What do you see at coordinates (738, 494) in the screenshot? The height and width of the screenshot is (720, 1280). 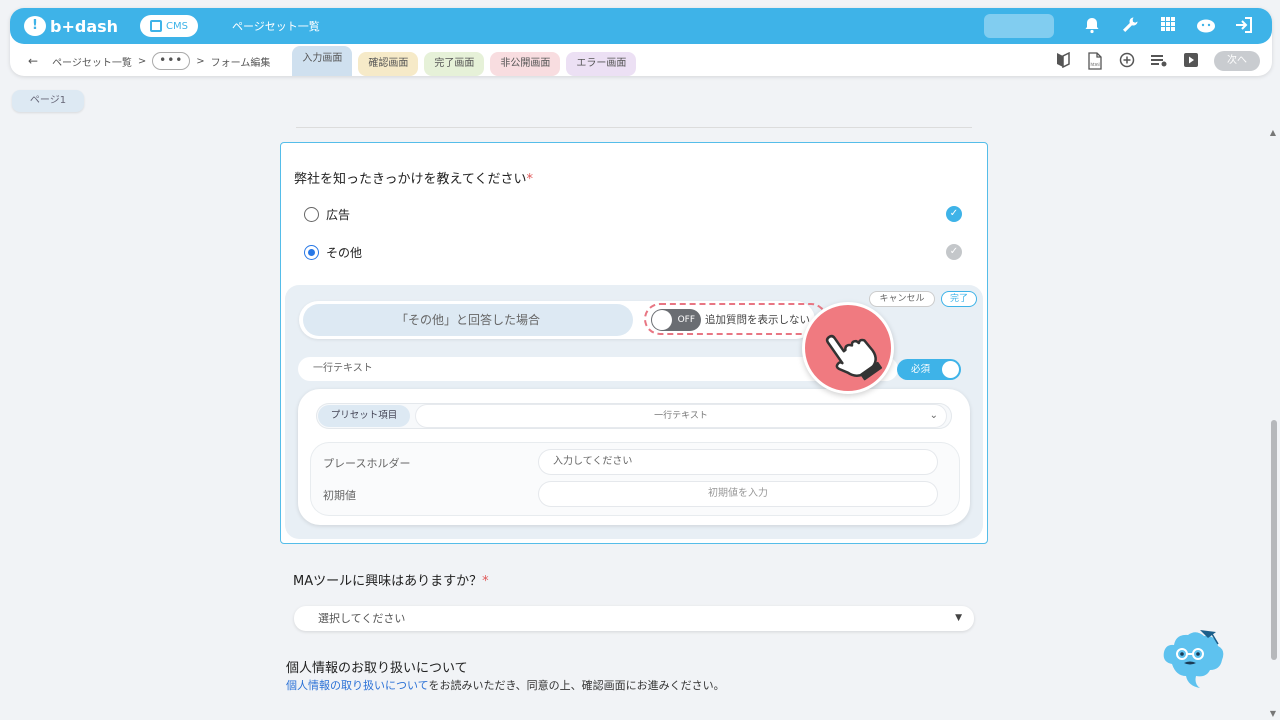 I see `default-value-input: 初期値を入力` at bounding box center [738, 494].